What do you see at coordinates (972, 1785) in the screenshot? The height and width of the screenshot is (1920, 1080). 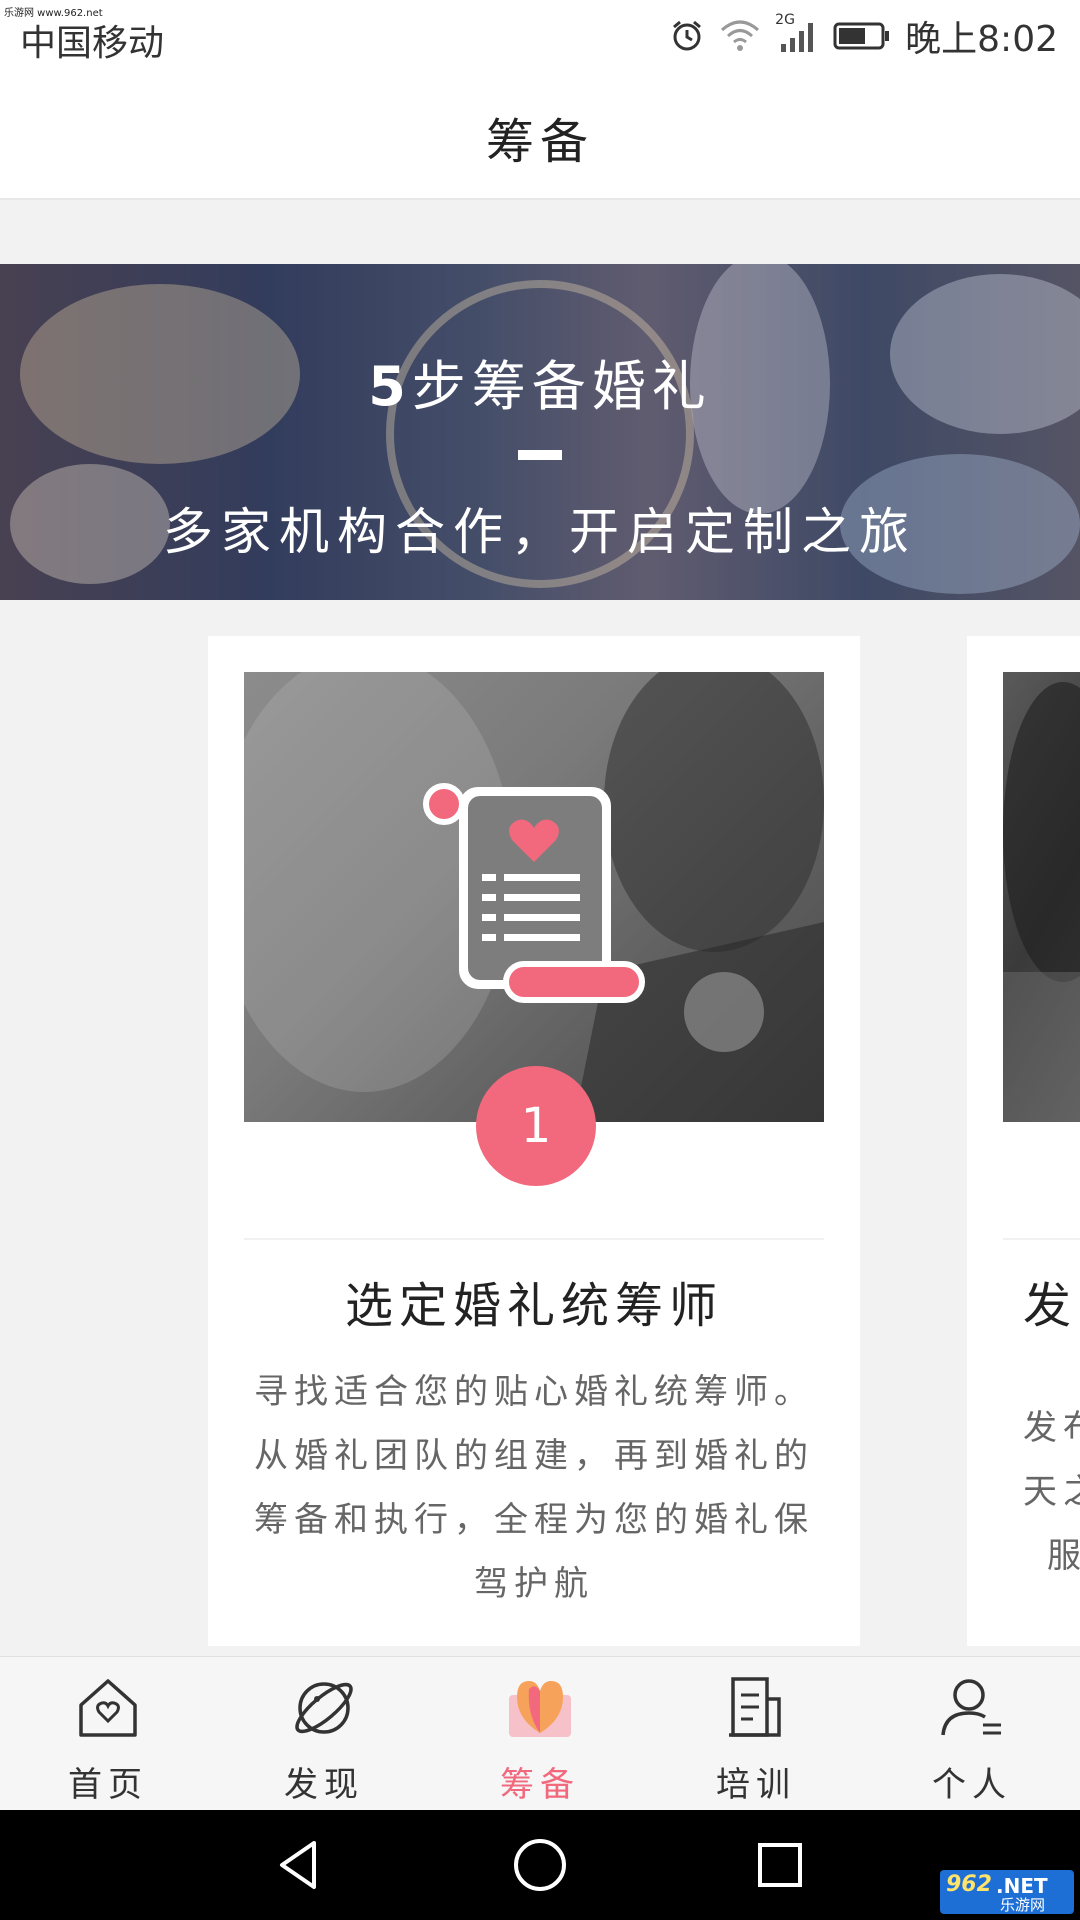 I see `tab-label: 个人` at bounding box center [972, 1785].